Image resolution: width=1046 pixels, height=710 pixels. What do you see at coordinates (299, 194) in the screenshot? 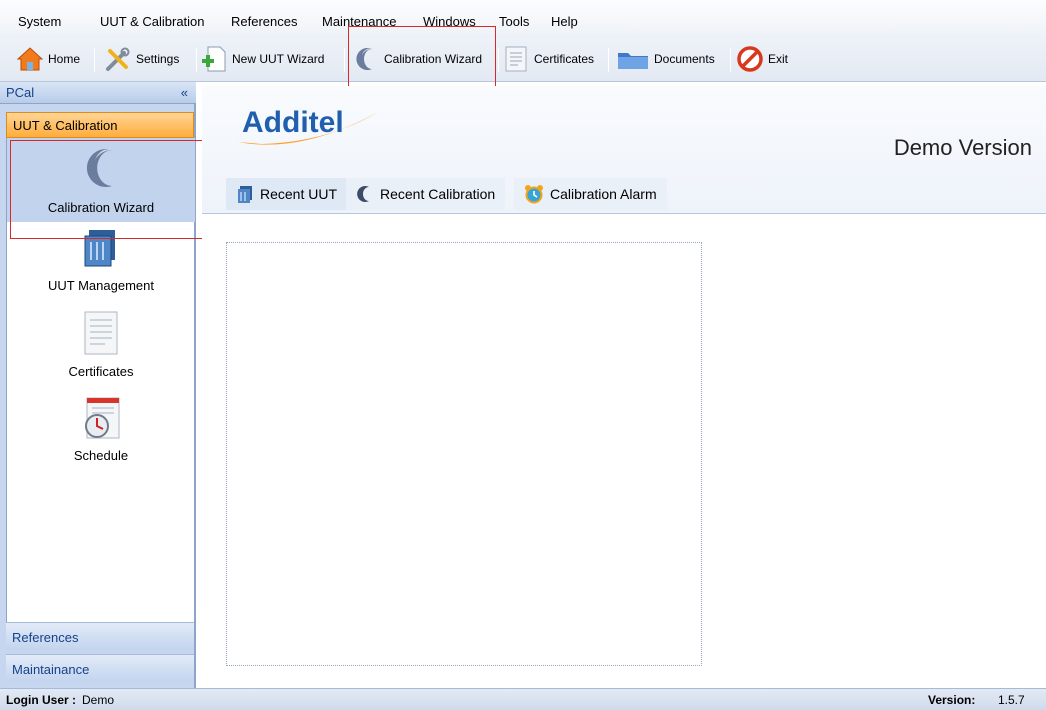
I see `tab-label: Recent UUT` at bounding box center [299, 194].